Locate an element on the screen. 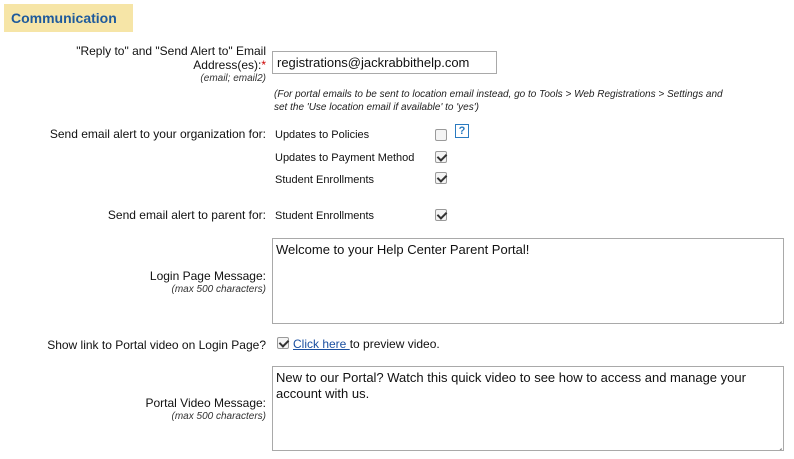 Image resolution: width=794 pixels, height=459 pixels. section-title-communication: Communication is located at coordinates (68, 18).